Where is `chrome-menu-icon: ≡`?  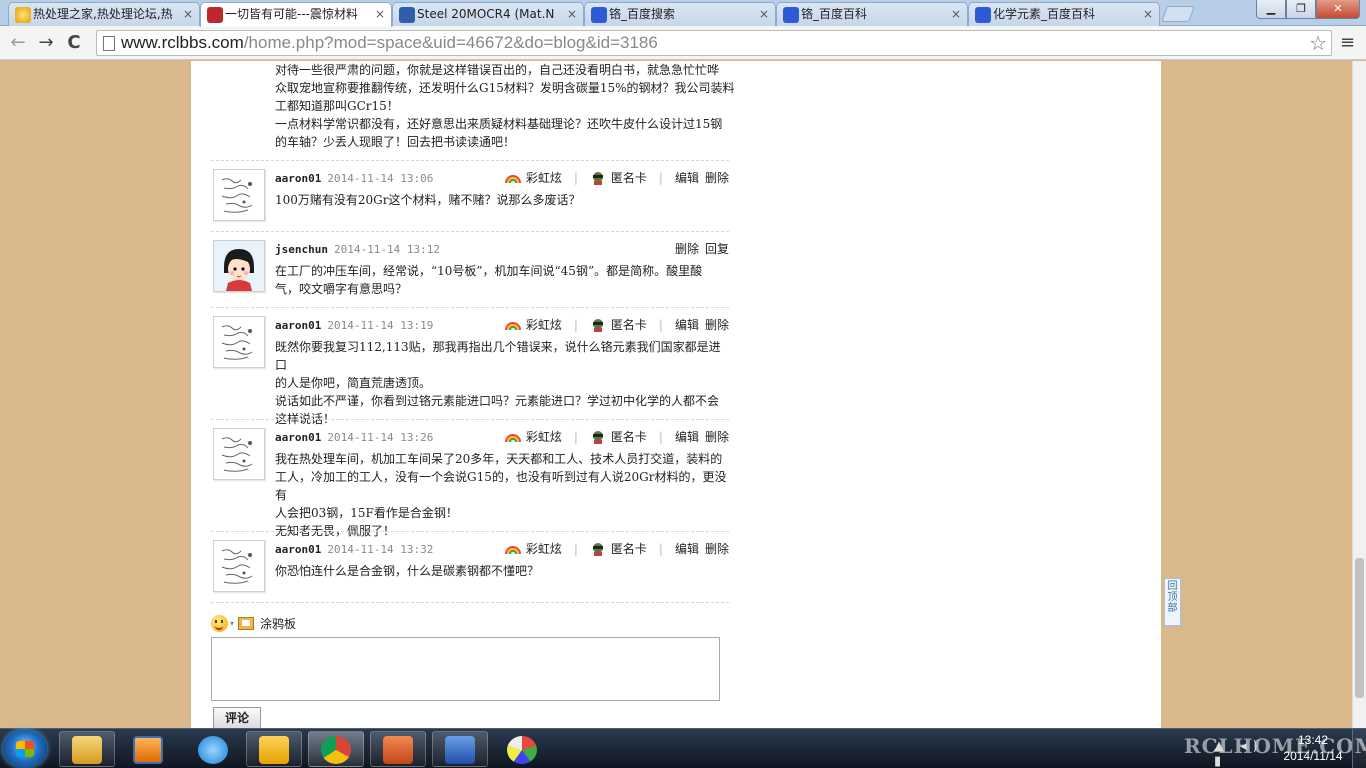
chrome-menu-icon: ≡ is located at coordinates (1347, 43).